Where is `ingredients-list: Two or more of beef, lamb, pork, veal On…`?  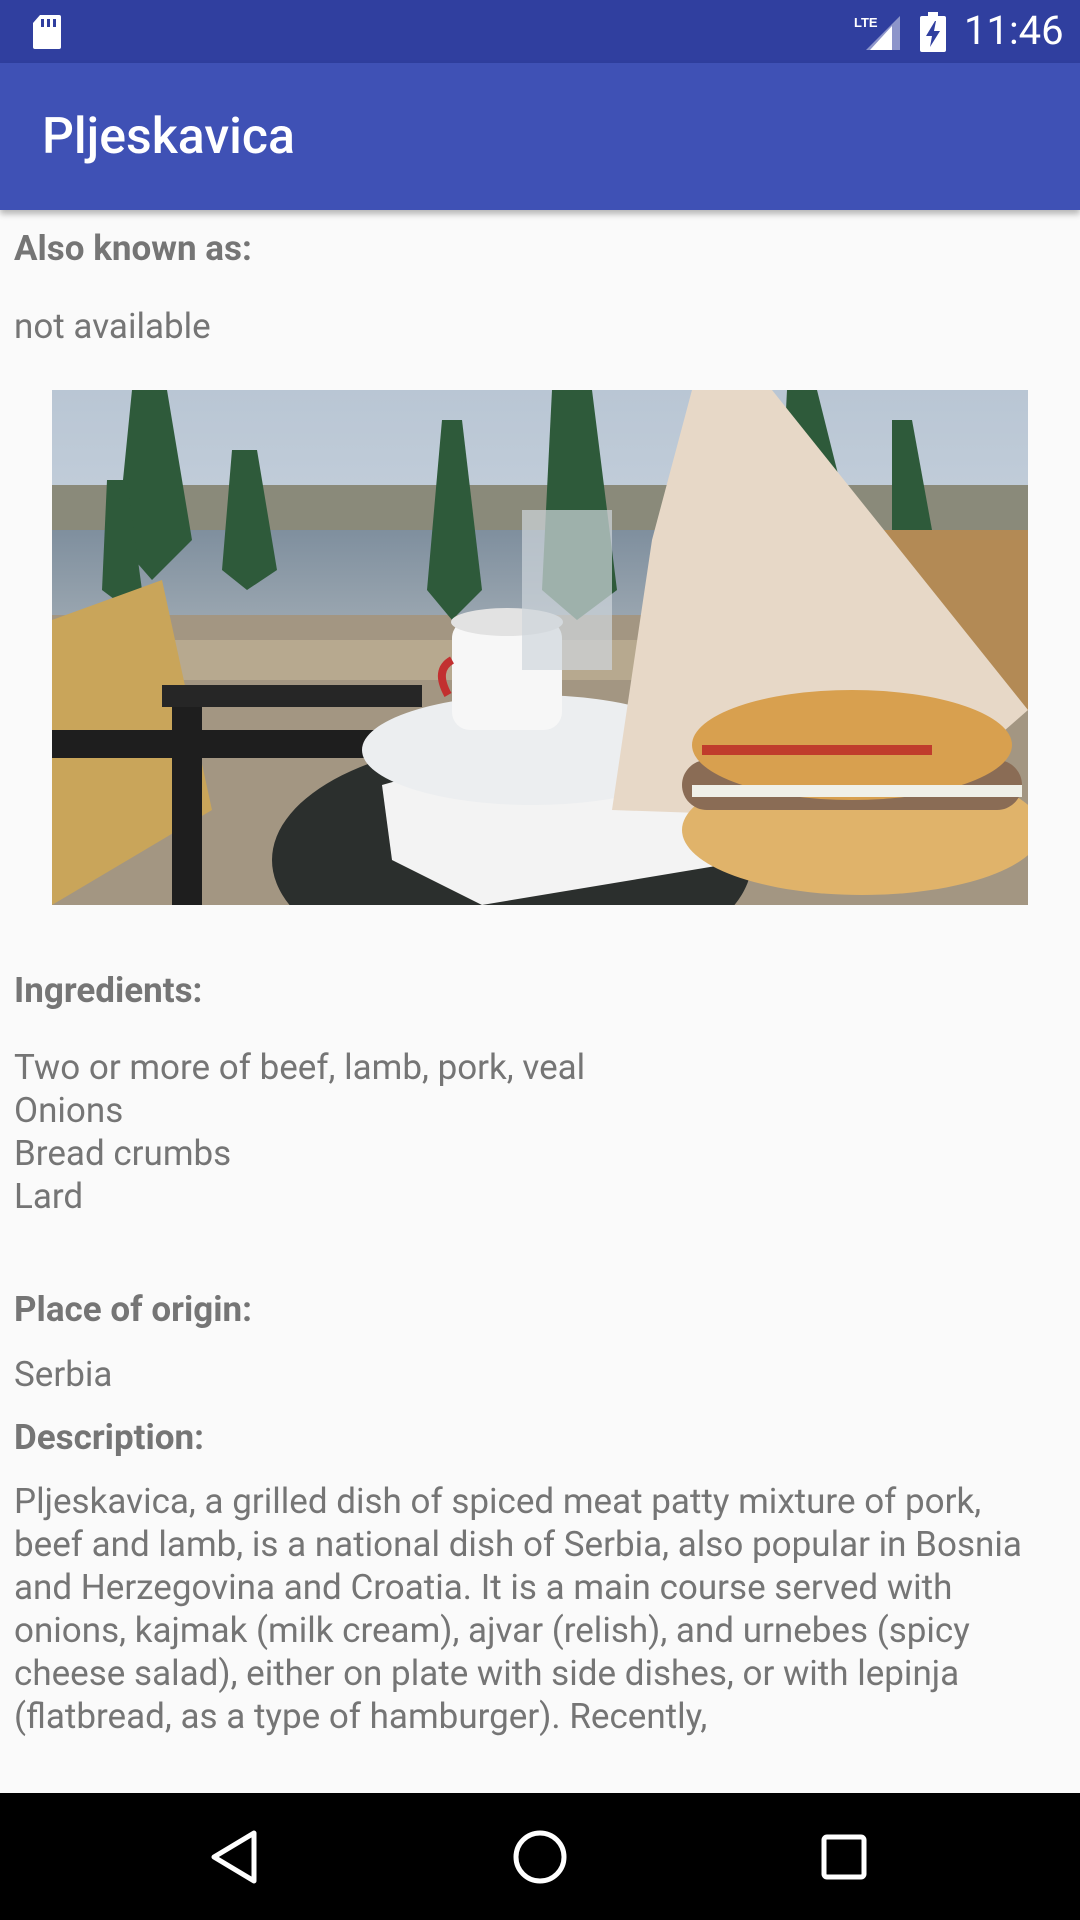 ingredients-list: Two or more of beef, lamb, pork, veal On… is located at coordinates (299, 1132).